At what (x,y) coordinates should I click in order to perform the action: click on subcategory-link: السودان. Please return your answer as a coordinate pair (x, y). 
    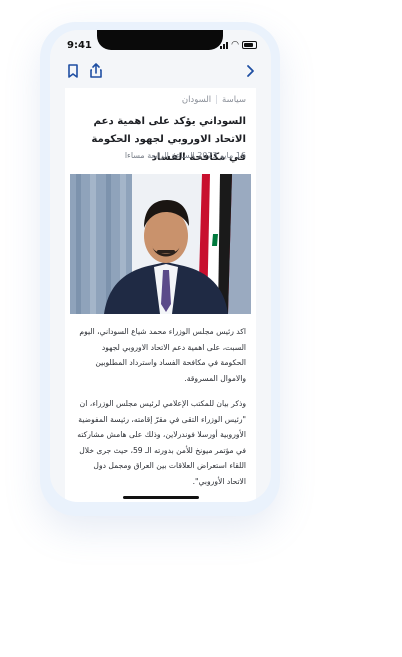
    Looking at the image, I should click on (196, 100).